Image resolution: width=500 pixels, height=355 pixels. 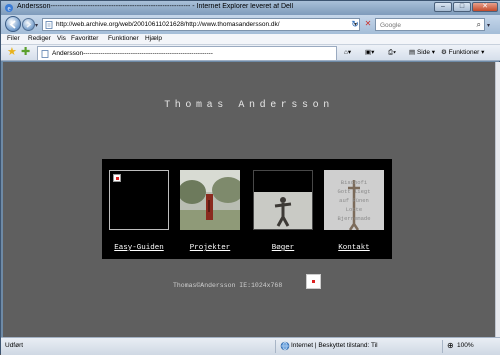 What do you see at coordinates (36, 25) in the screenshot?
I see `history-dropdown-icon: ▾` at bounding box center [36, 25].